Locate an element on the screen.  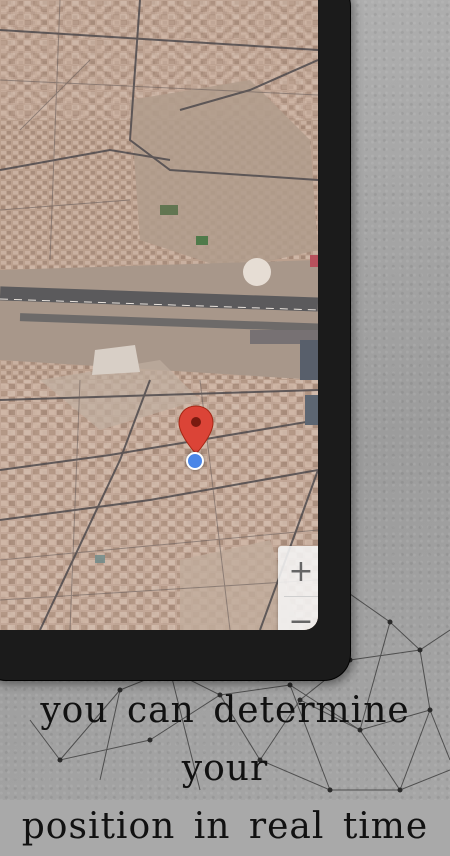
zoom-out-button: − is located at coordinates (298, 613).